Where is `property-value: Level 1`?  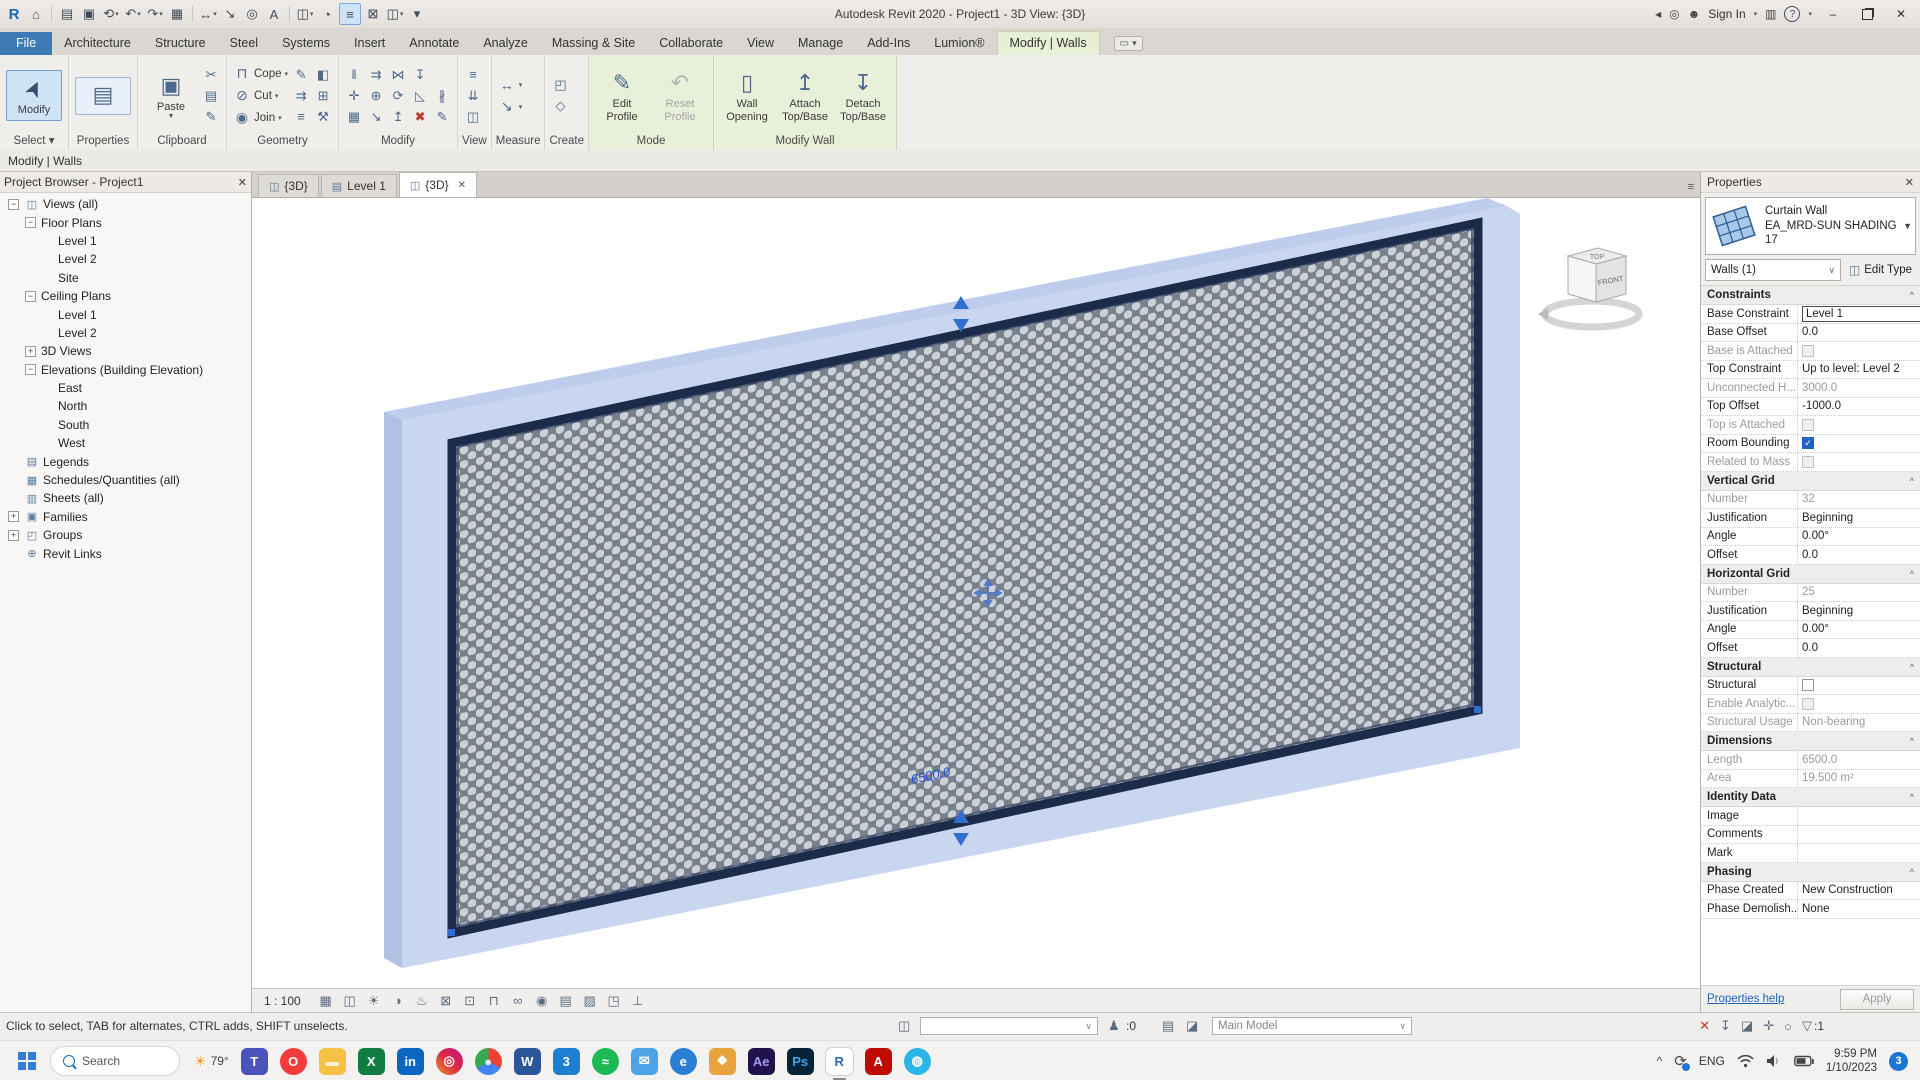
property-value: Level 1 is located at coordinates (1859, 314).